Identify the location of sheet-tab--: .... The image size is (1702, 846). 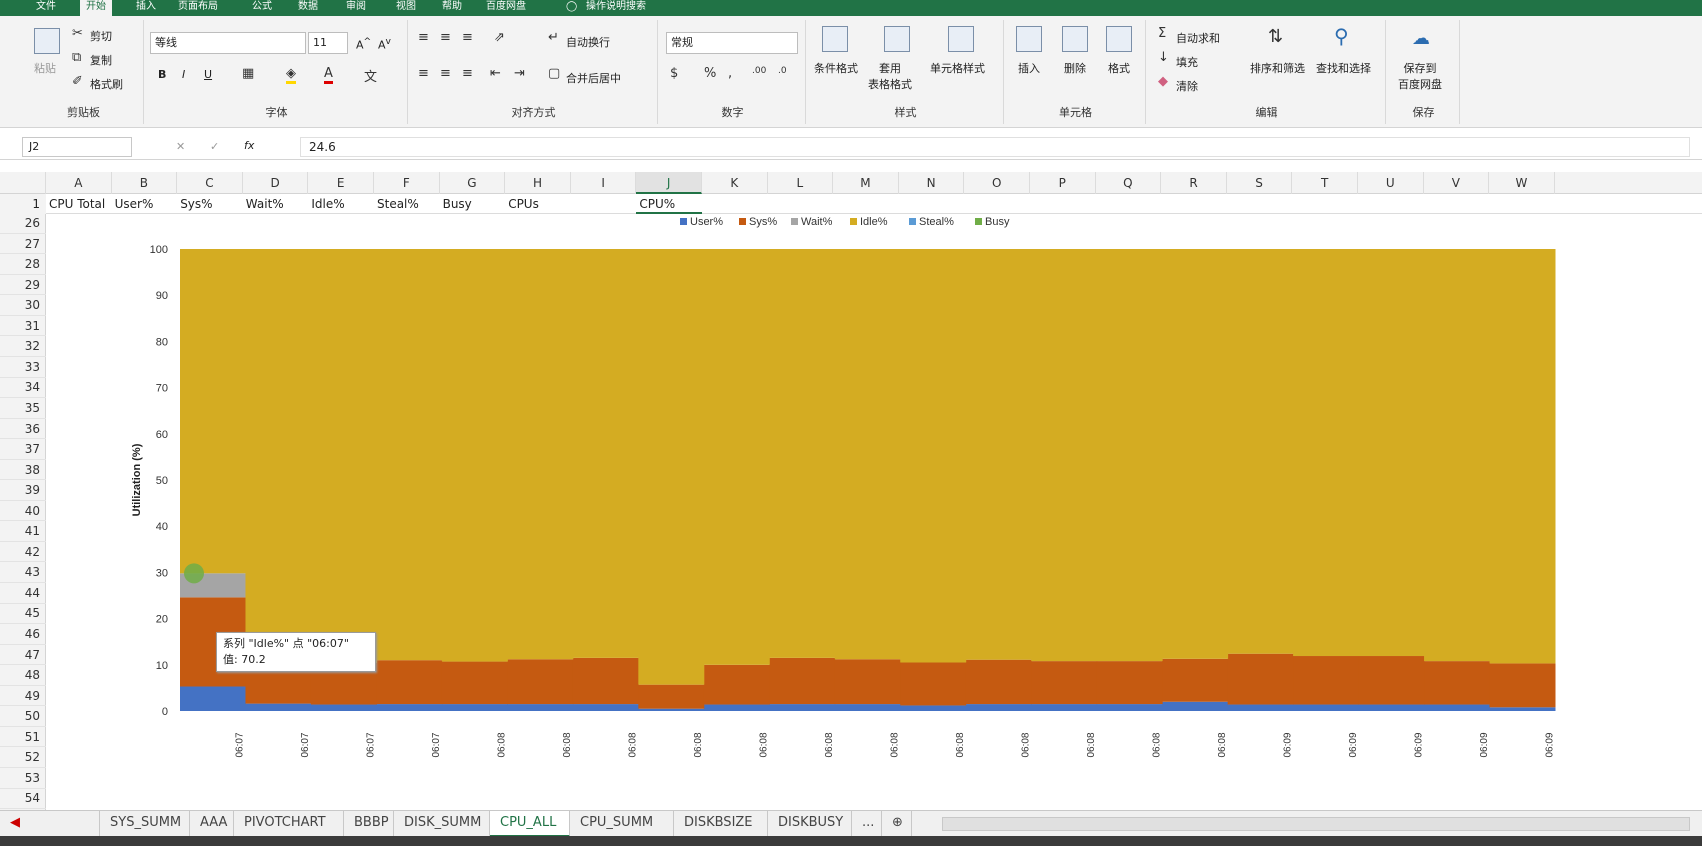
(867, 824).